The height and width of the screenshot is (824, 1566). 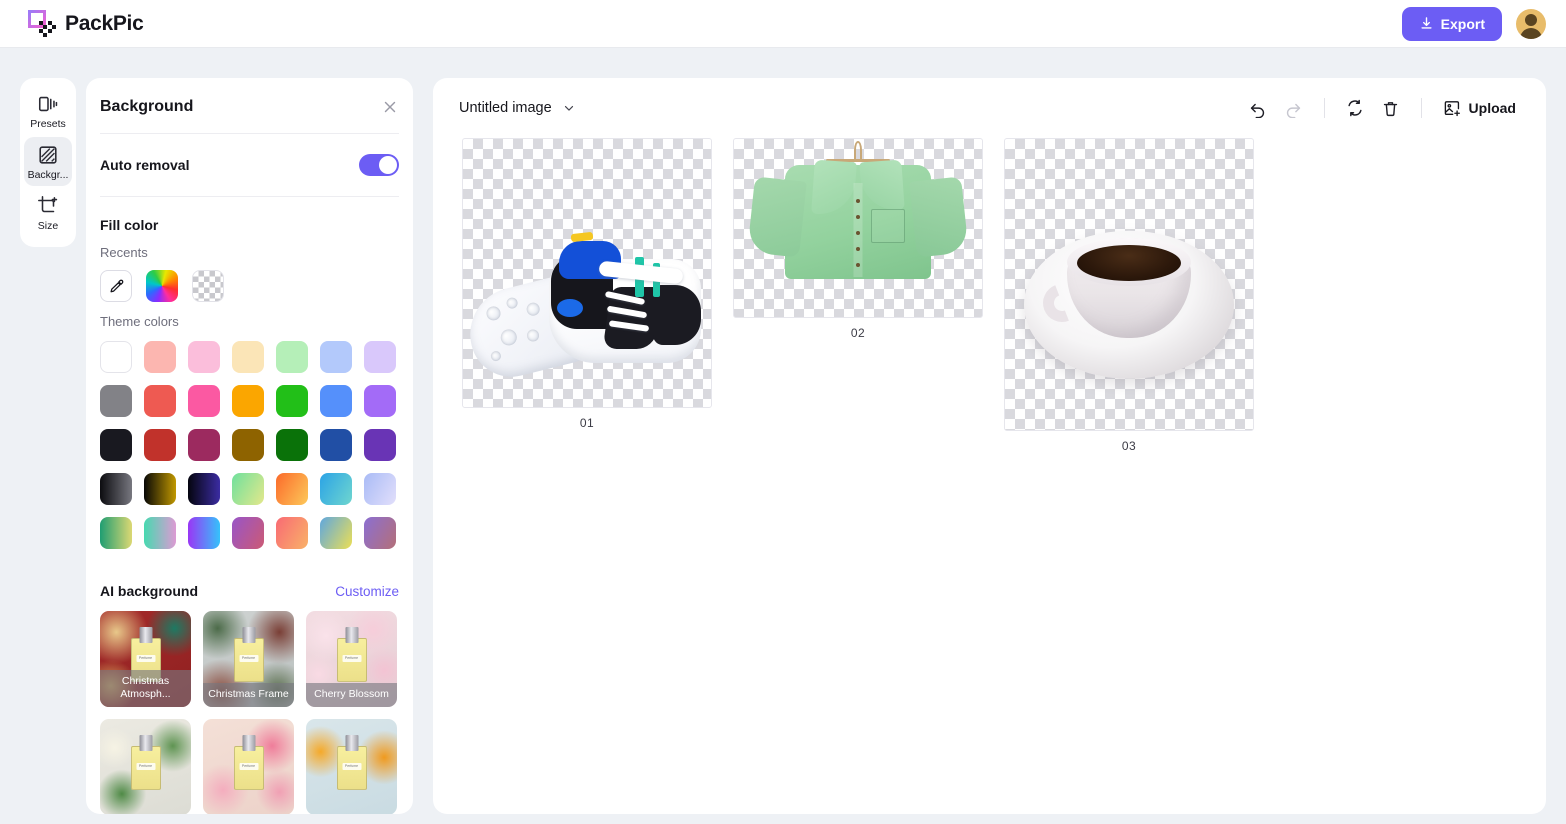 I want to click on swatch-orange, so click(x=248, y=401).